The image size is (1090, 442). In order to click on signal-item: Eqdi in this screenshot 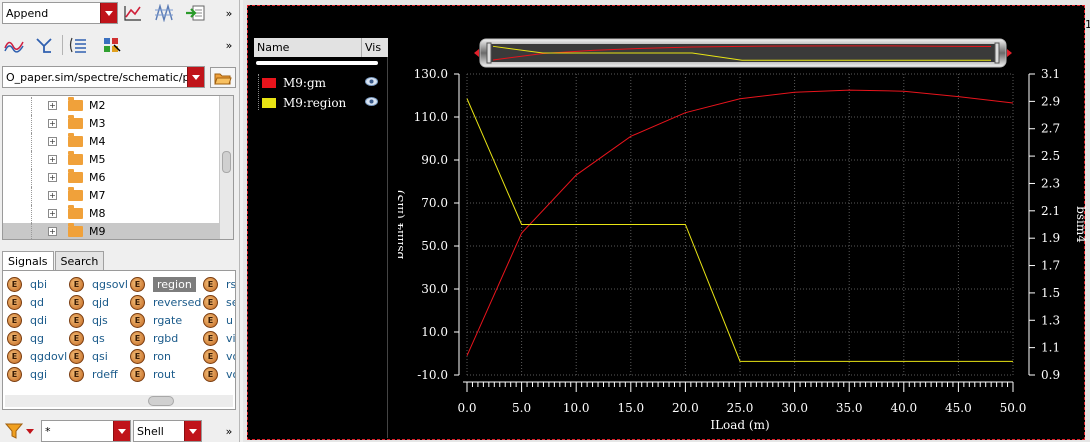, I will do `click(27, 320)`.